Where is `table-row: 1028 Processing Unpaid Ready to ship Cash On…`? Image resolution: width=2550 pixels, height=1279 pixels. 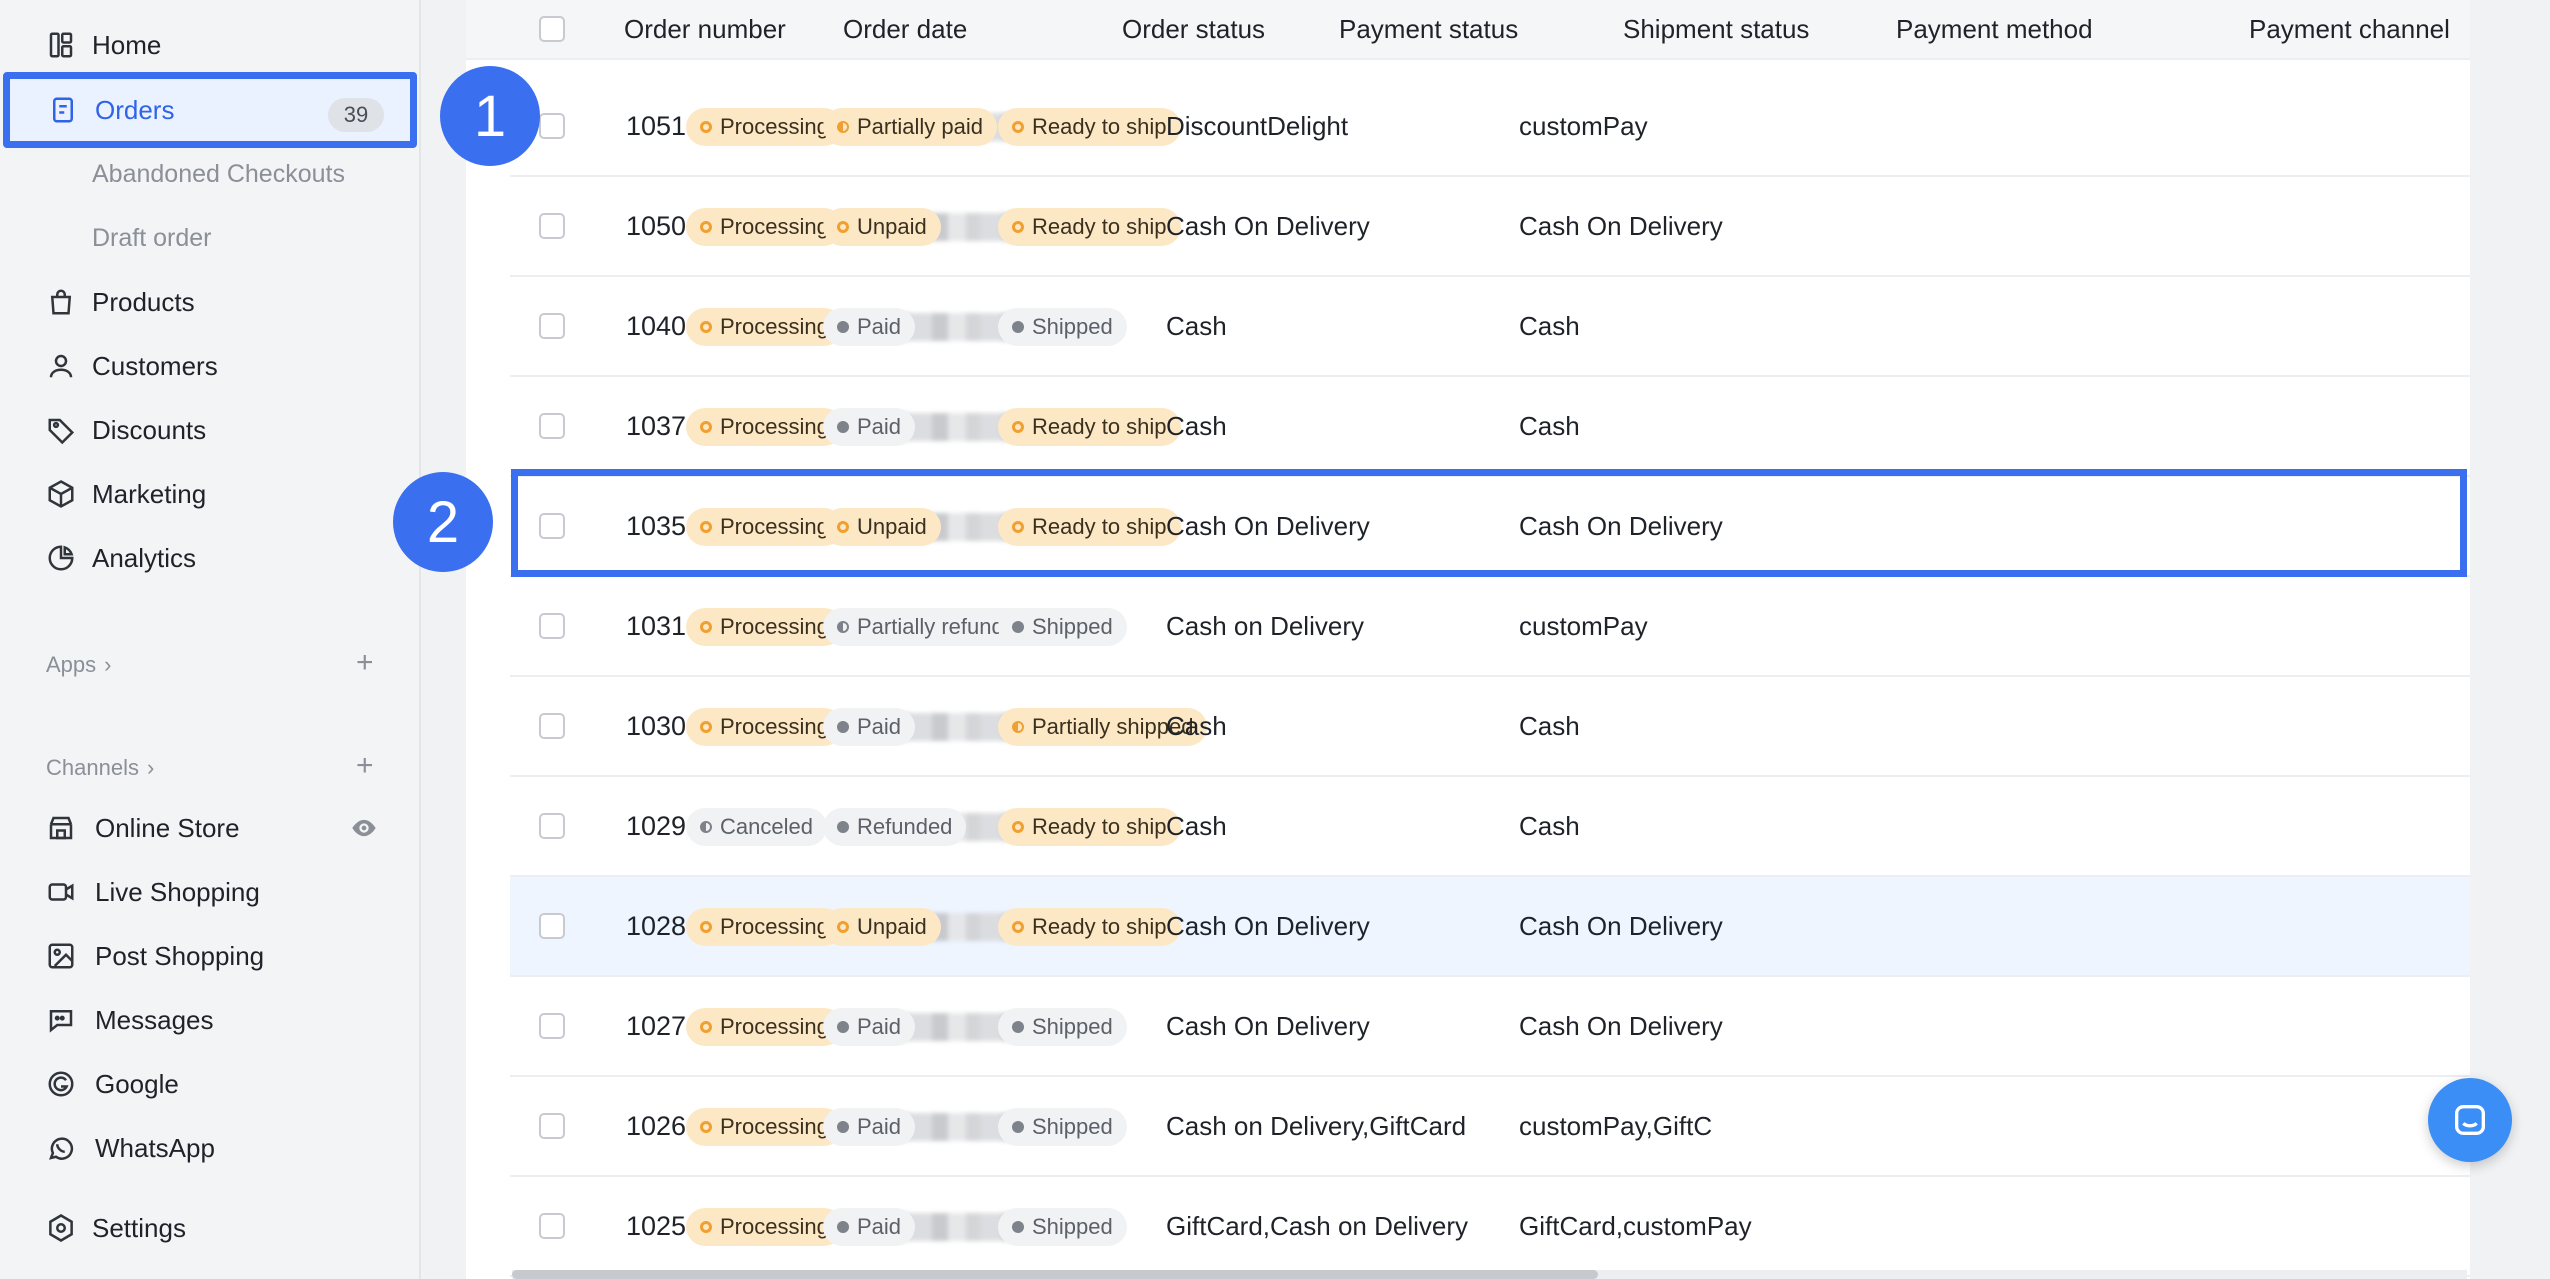
table-row: 1028 Processing Unpaid Ready to ship Cash On… is located at coordinates (1490, 927).